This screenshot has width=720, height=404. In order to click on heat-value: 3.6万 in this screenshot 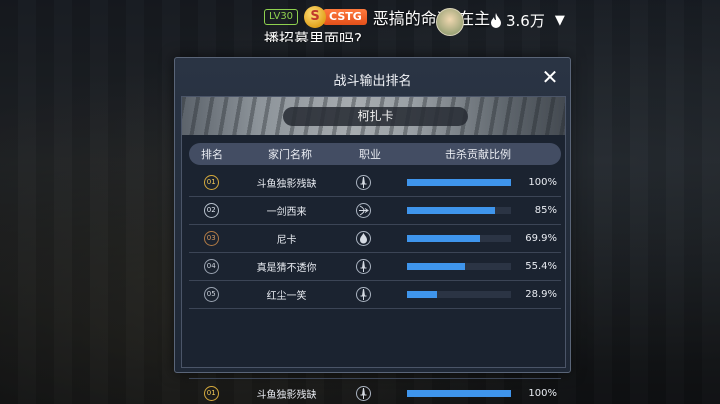, I will do `click(525, 21)`.